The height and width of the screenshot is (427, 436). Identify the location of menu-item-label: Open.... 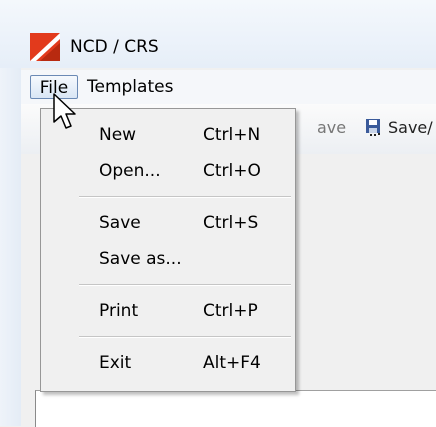
(130, 171).